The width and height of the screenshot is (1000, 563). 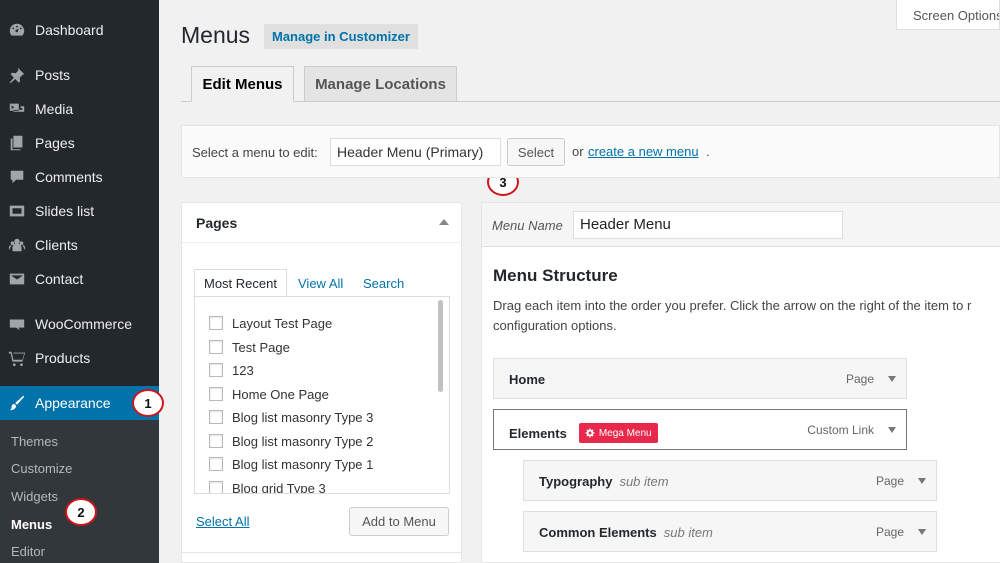 I want to click on menu-item-title: Elements Mega Menu, so click(x=583, y=433).